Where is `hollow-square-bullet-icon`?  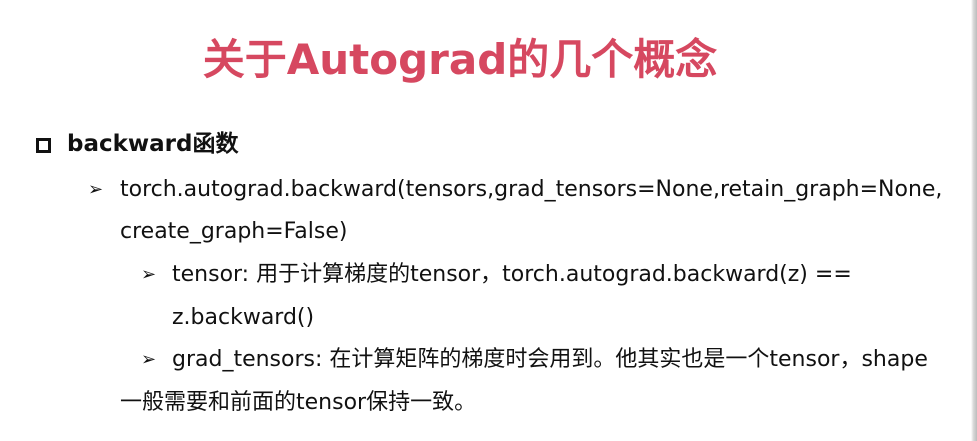 hollow-square-bullet-icon is located at coordinates (43, 145).